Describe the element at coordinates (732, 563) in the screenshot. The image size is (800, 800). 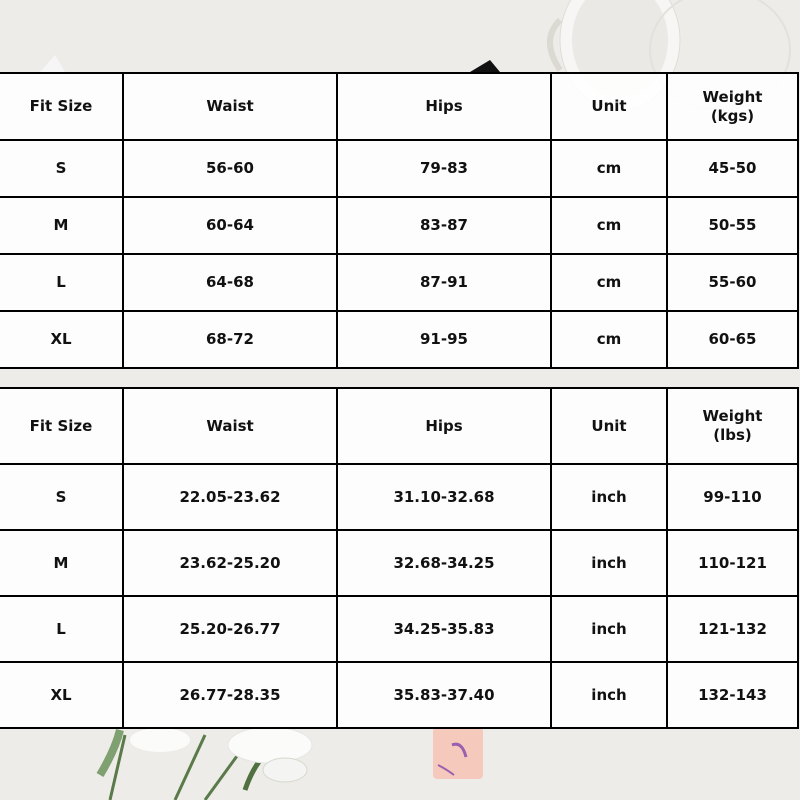
I see `cell-weight: 110-121` at that location.